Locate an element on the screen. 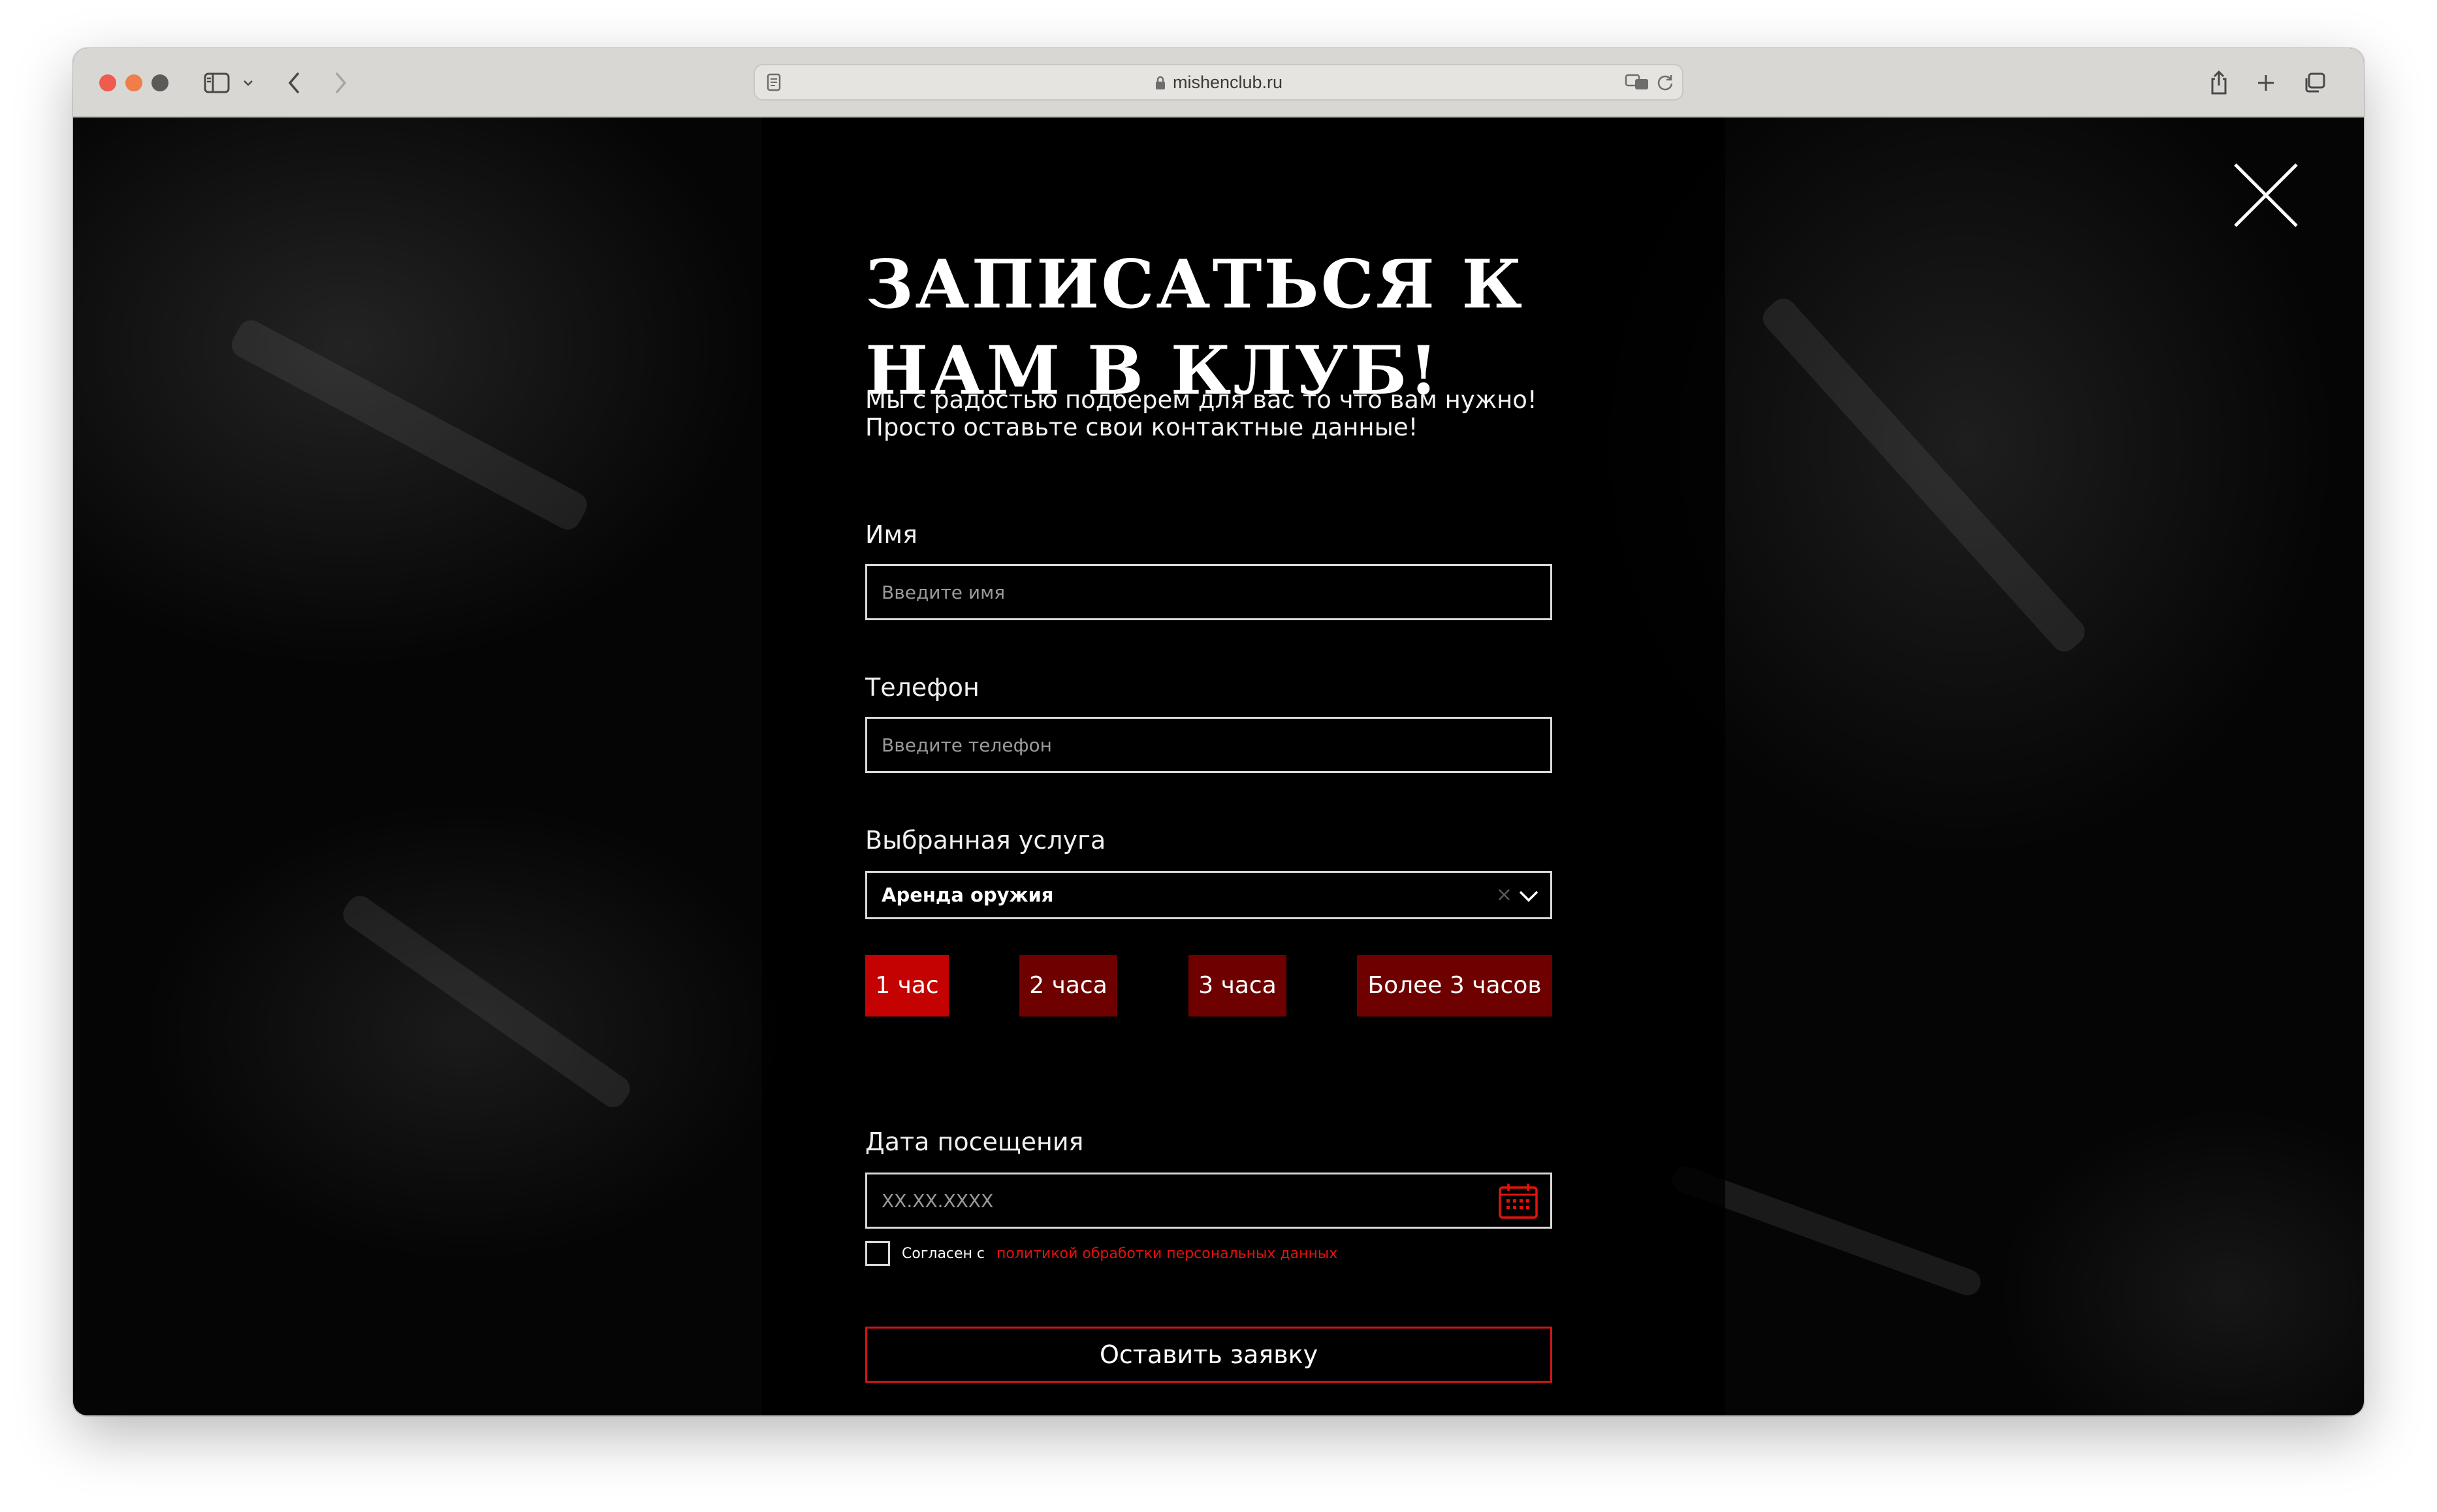 Image resolution: width=2437 pixels, height=1512 pixels. consent-checkbox is located at coordinates (877, 1253).